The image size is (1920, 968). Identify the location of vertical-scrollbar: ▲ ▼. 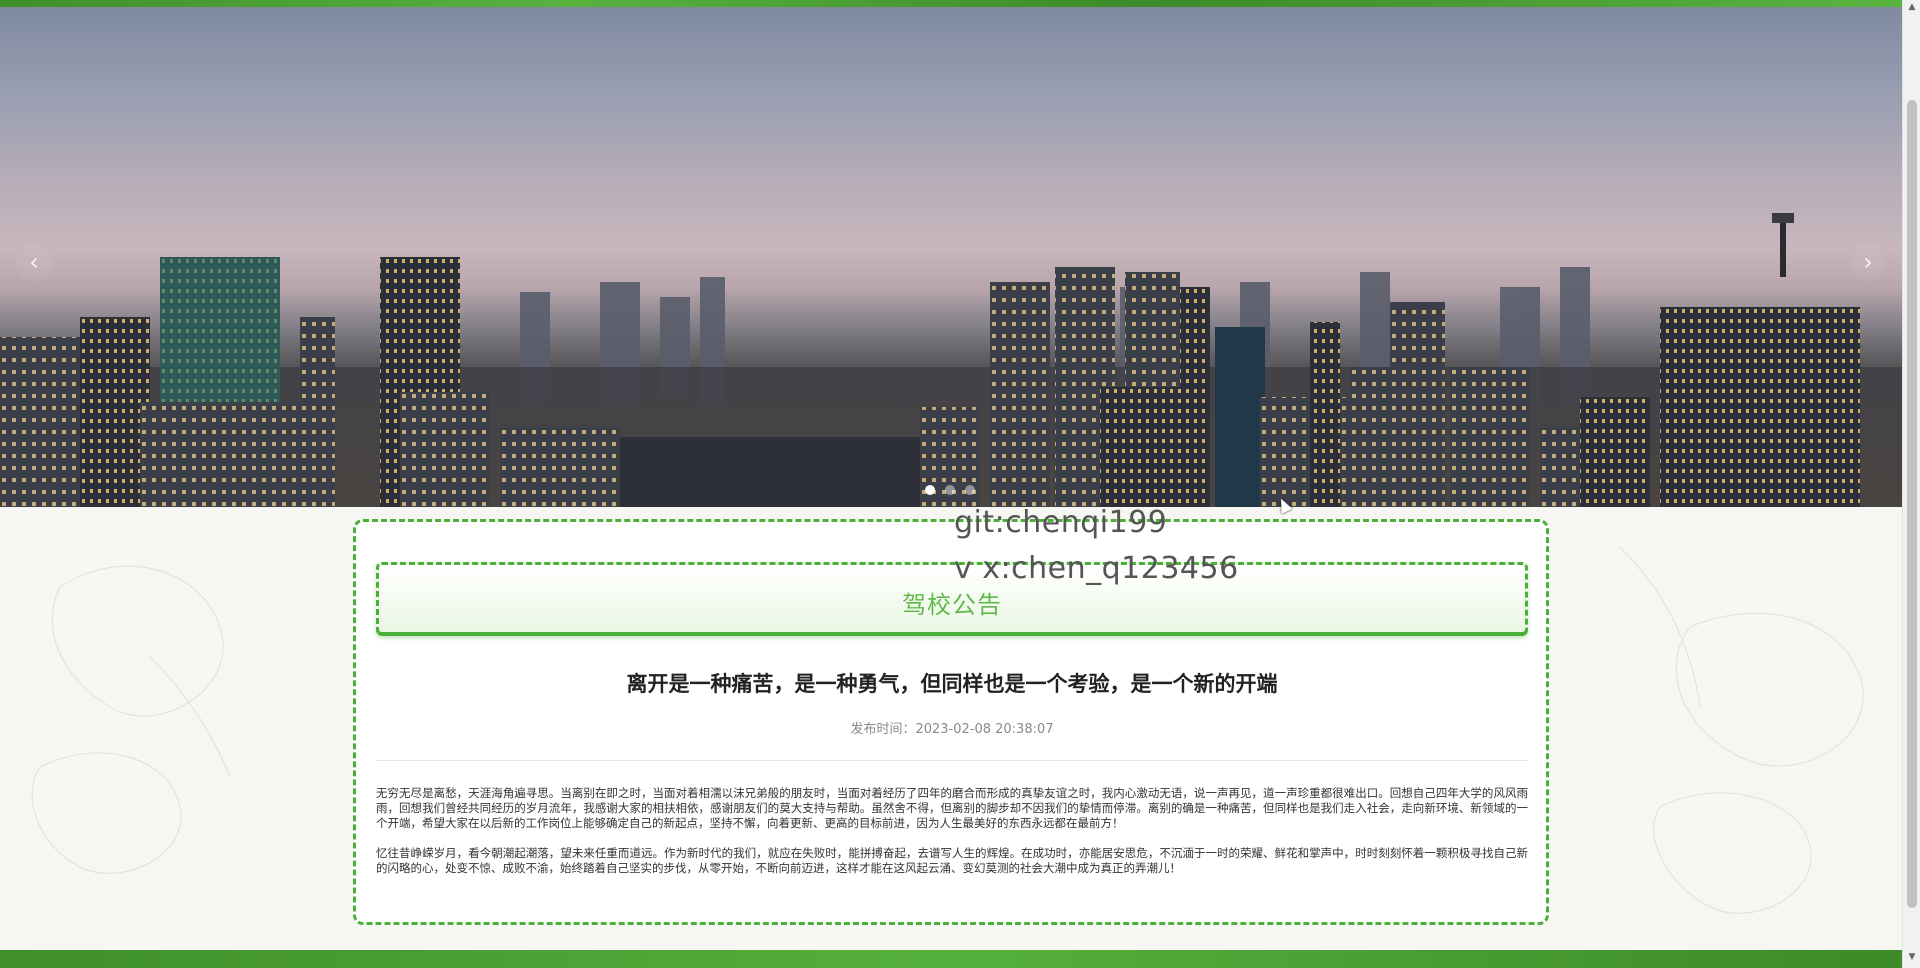
(1911, 484).